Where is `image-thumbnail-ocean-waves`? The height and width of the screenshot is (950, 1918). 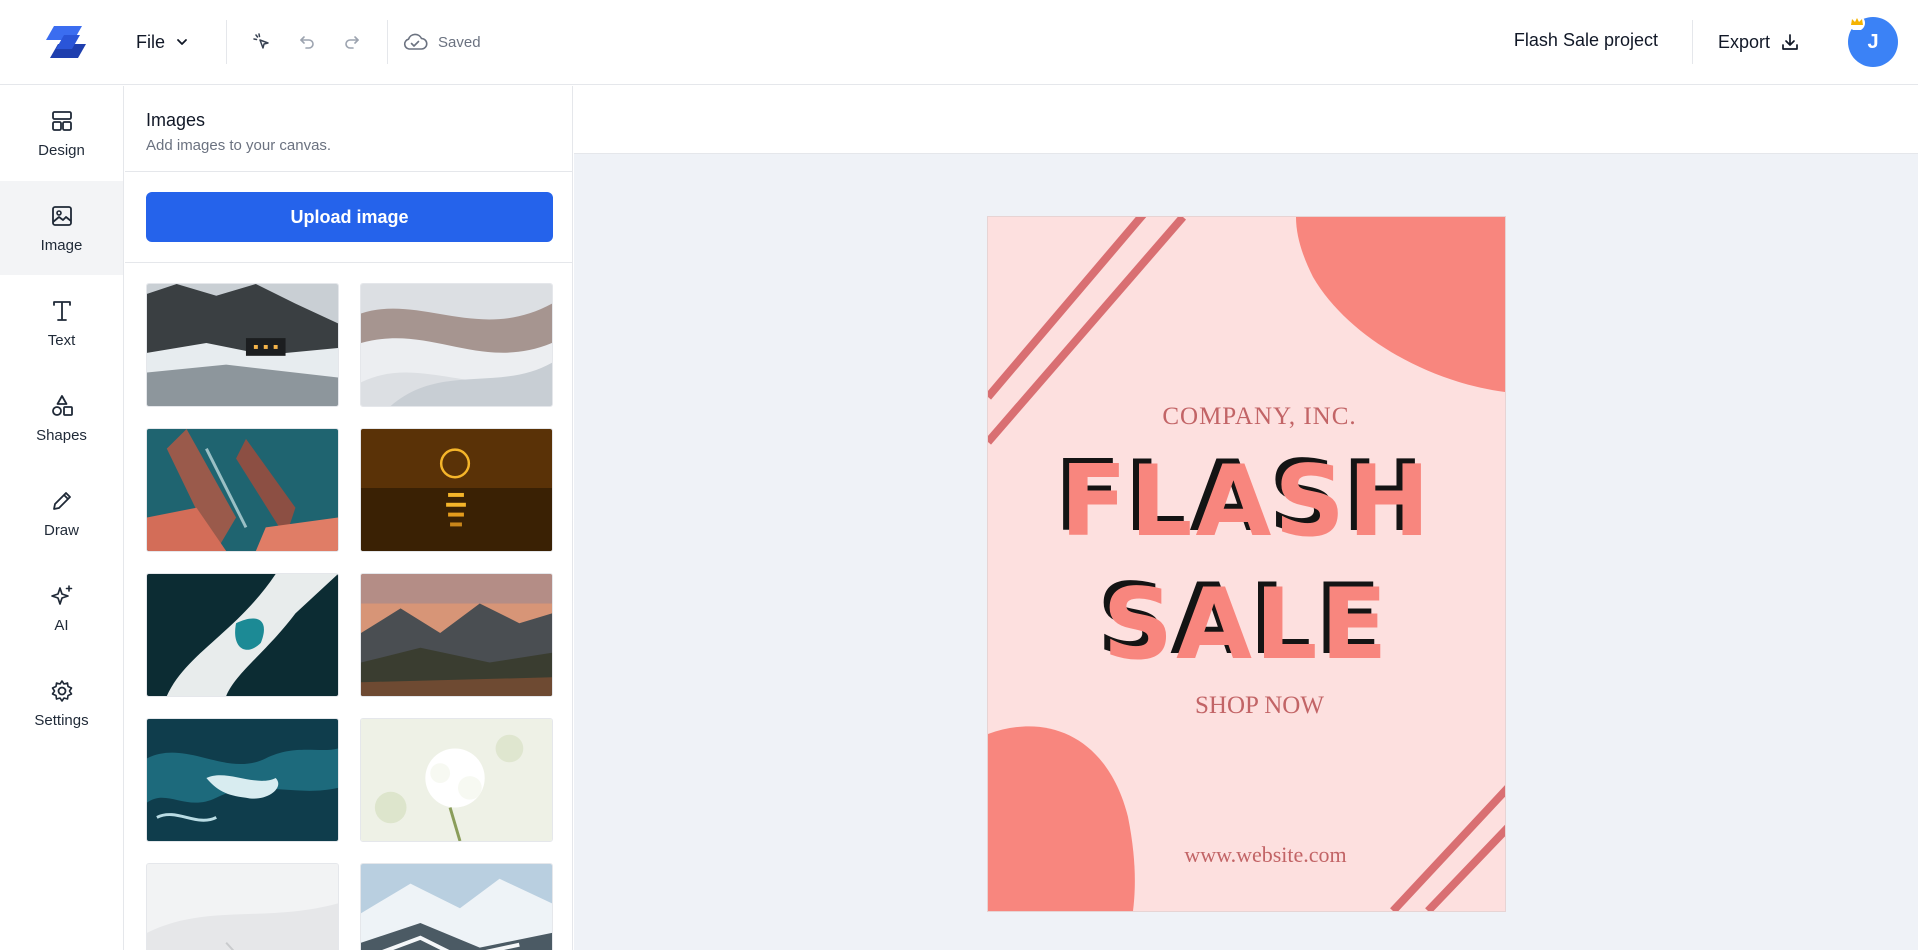 image-thumbnail-ocean-waves is located at coordinates (242, 780).